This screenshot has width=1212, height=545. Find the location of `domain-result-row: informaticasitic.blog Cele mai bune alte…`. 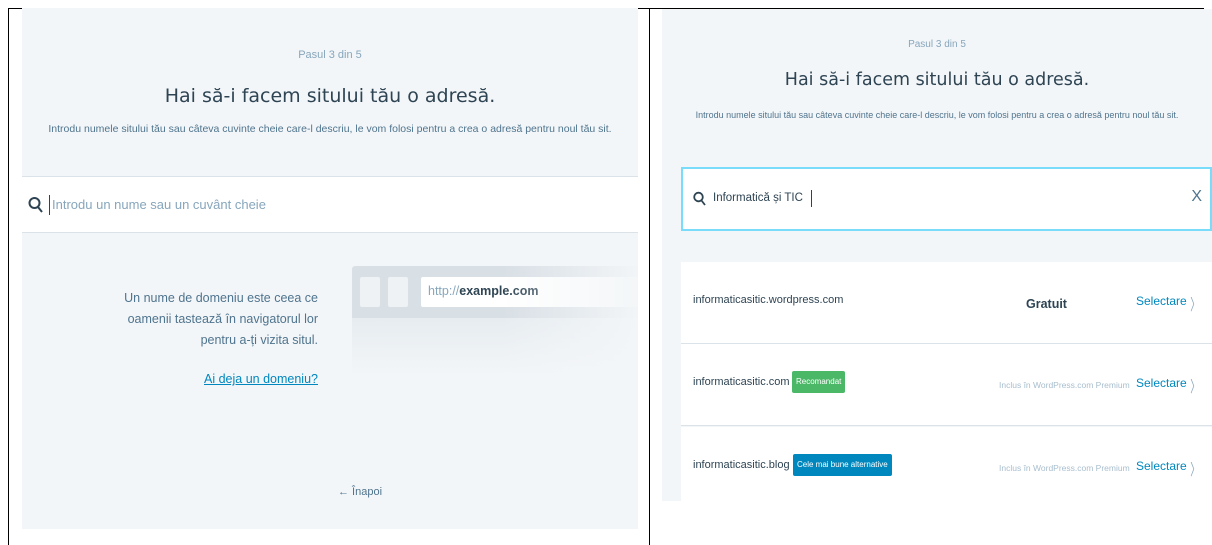

domain-result-row: informaticasitic.blog Cele mai bune alte… is located at coordinates (946, 464).